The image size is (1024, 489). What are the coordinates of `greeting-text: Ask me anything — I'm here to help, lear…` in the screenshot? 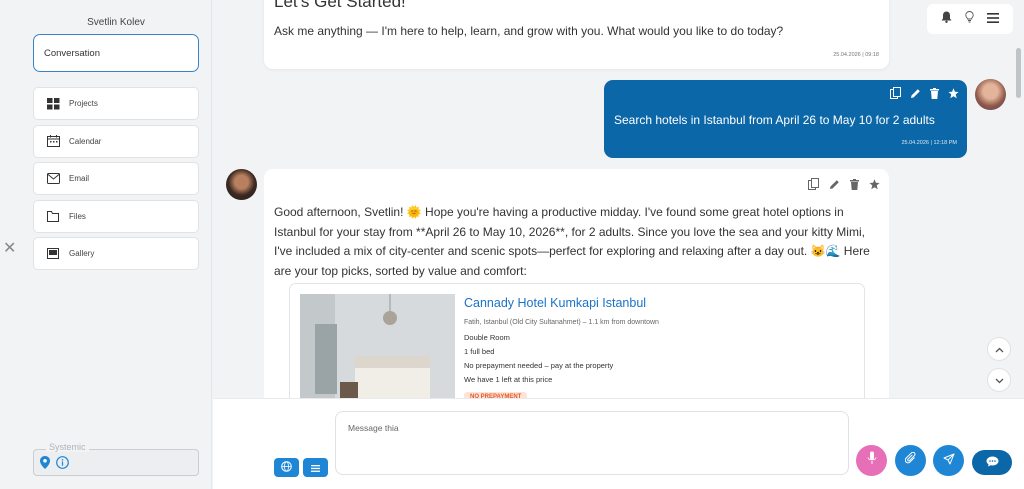 It's located at (529, 31).